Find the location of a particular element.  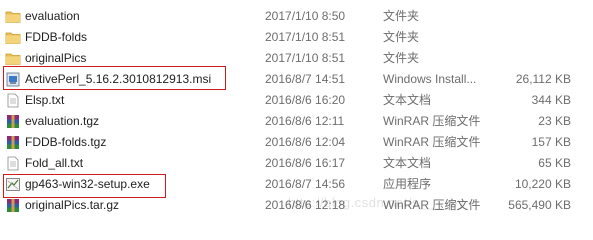

file-date: 2016/8/6 12:04 is located at coordinates (305, 142).